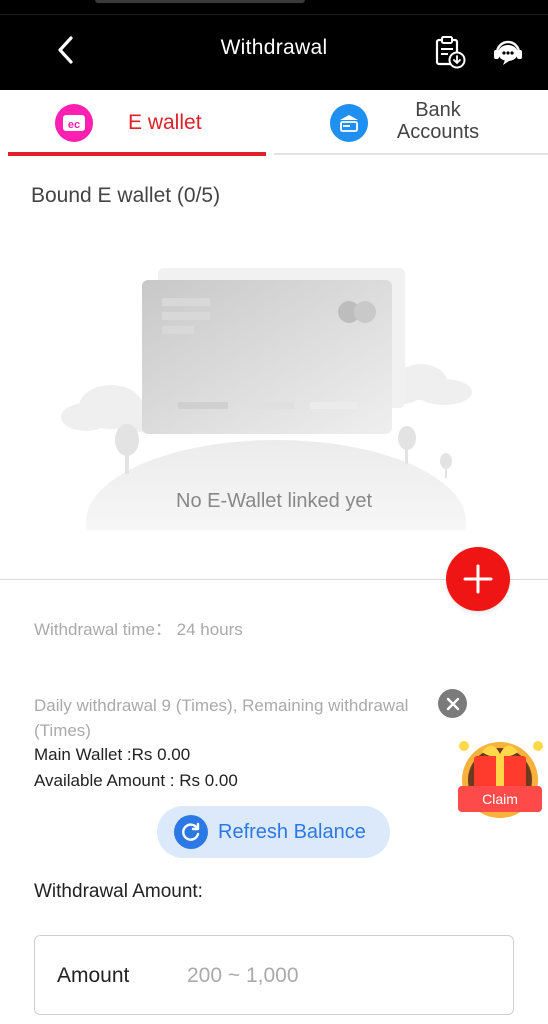 This screenshot has width=548, height=1024. What do you see at coordinates (93, 975) in the screenshot?
I see `amount-field-label: Amount` at bounding box center [93, 975].